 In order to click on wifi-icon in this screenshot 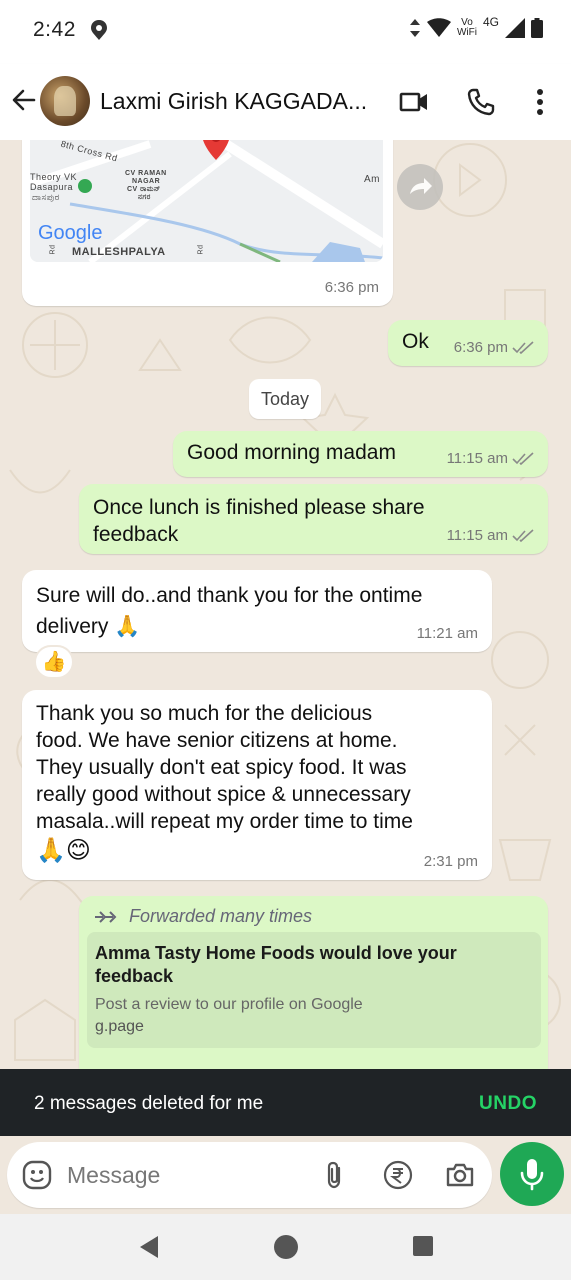, I will do `click(438, 27)`.